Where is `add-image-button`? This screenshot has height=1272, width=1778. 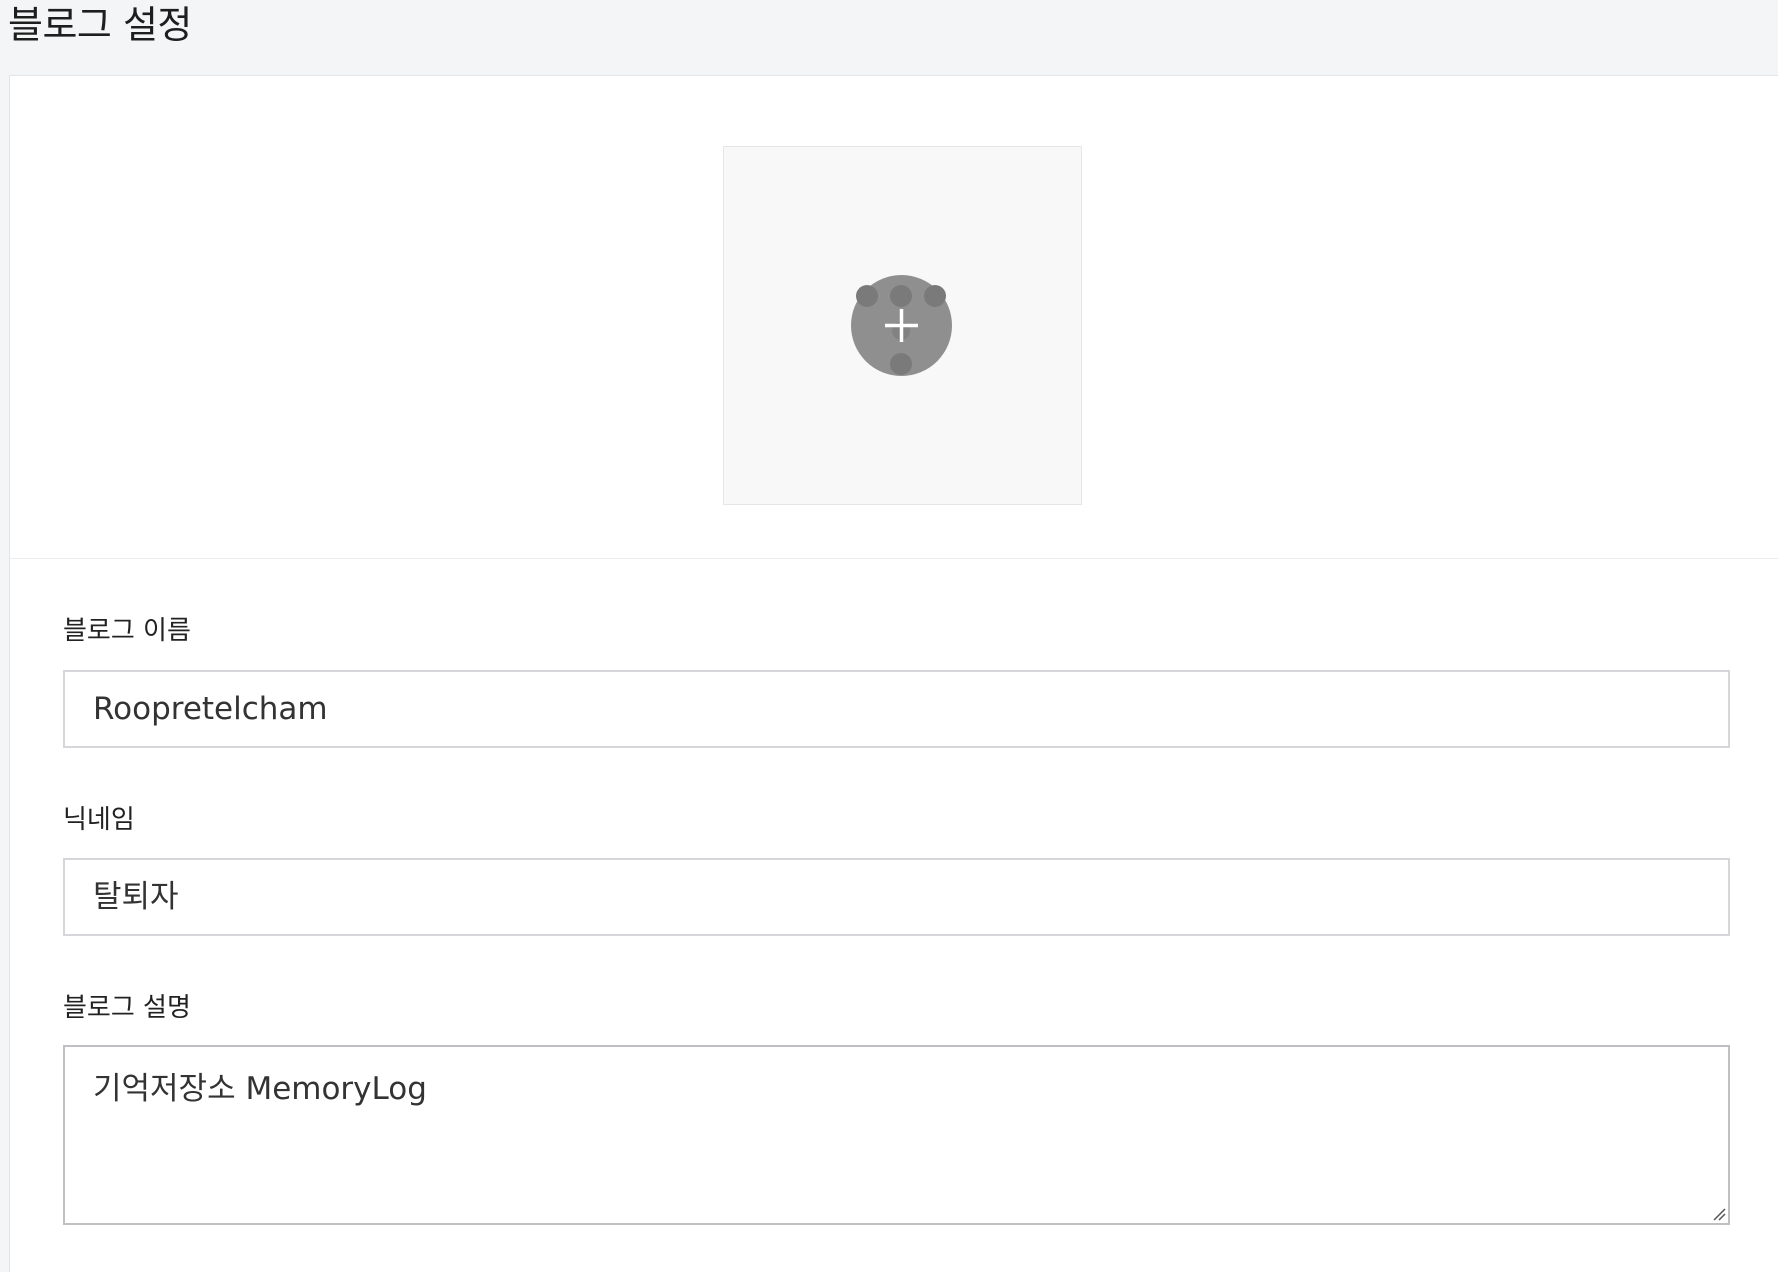
add-image-button is located at coordinates (901, 325).